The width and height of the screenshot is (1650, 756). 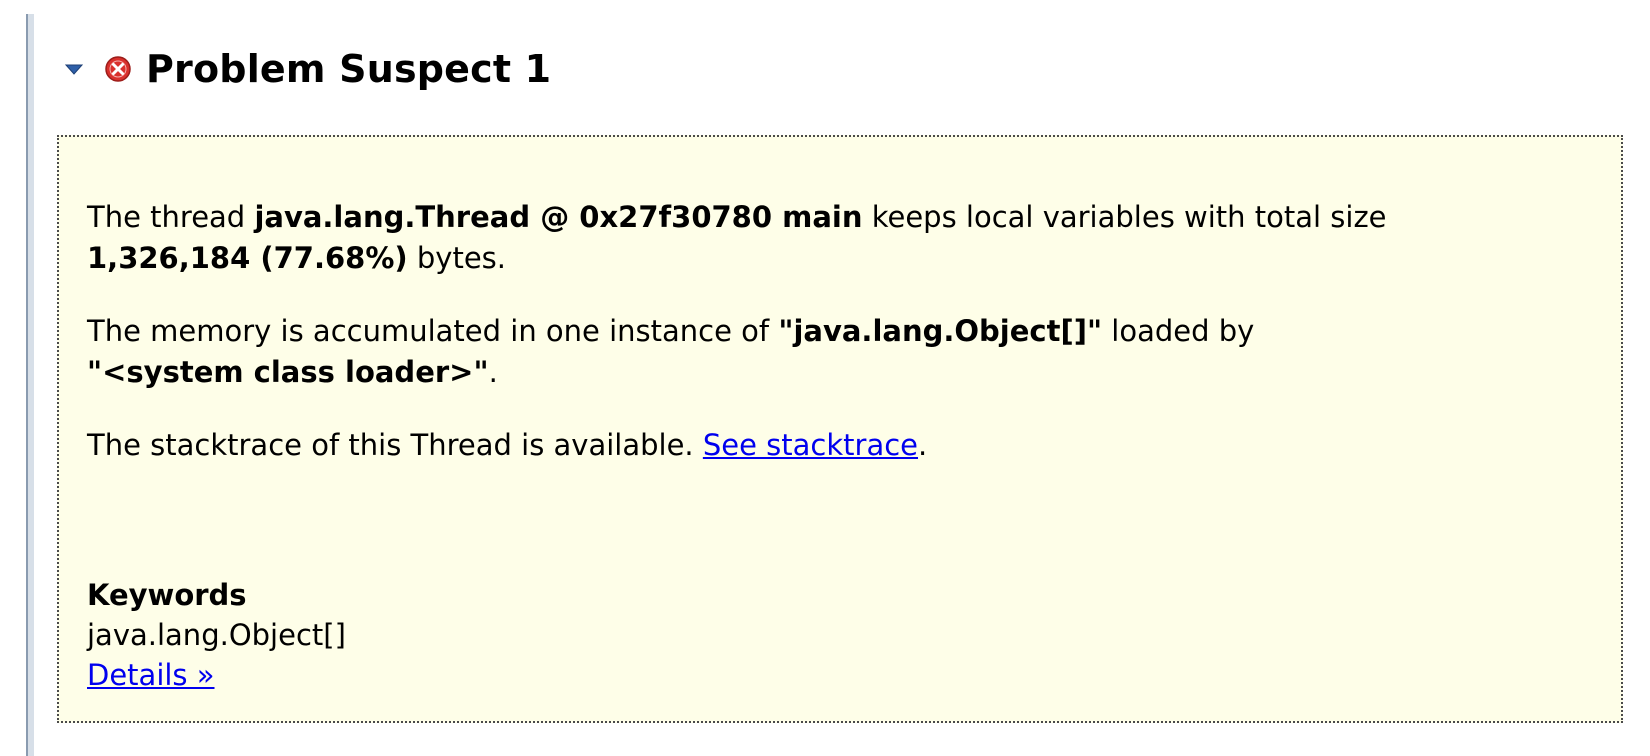 What do you see at coordinates (151, 675) in the screenshot?
I see `details-link: Details »` at bounding box center [151, 675].